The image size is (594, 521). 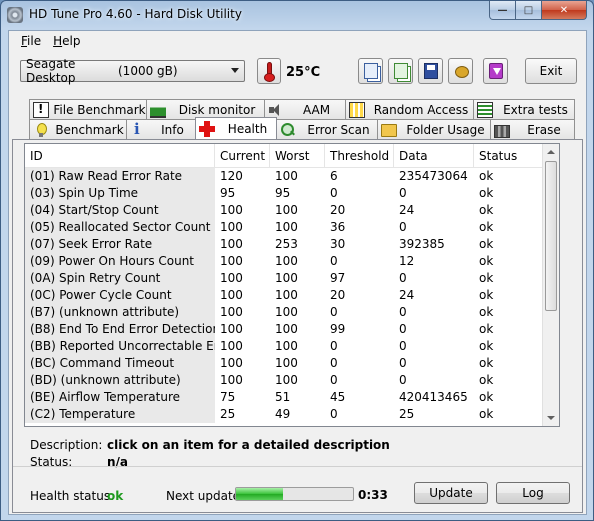 I want to click on exit-button: Exit, so click(x=551, y=71).